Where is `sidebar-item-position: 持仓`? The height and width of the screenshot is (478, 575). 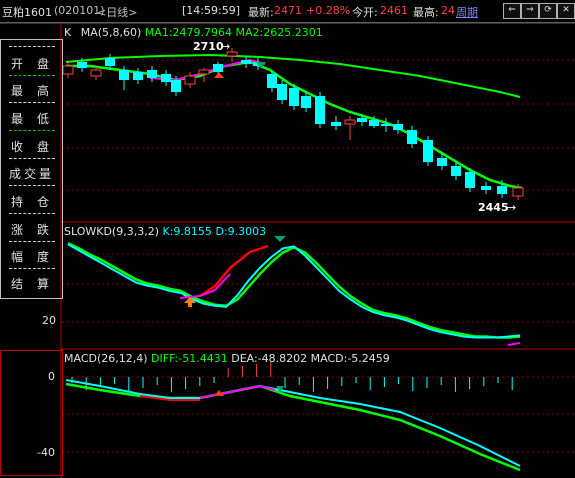
sidebar-item-position: 持仓 is located at coordinates (32, 202).